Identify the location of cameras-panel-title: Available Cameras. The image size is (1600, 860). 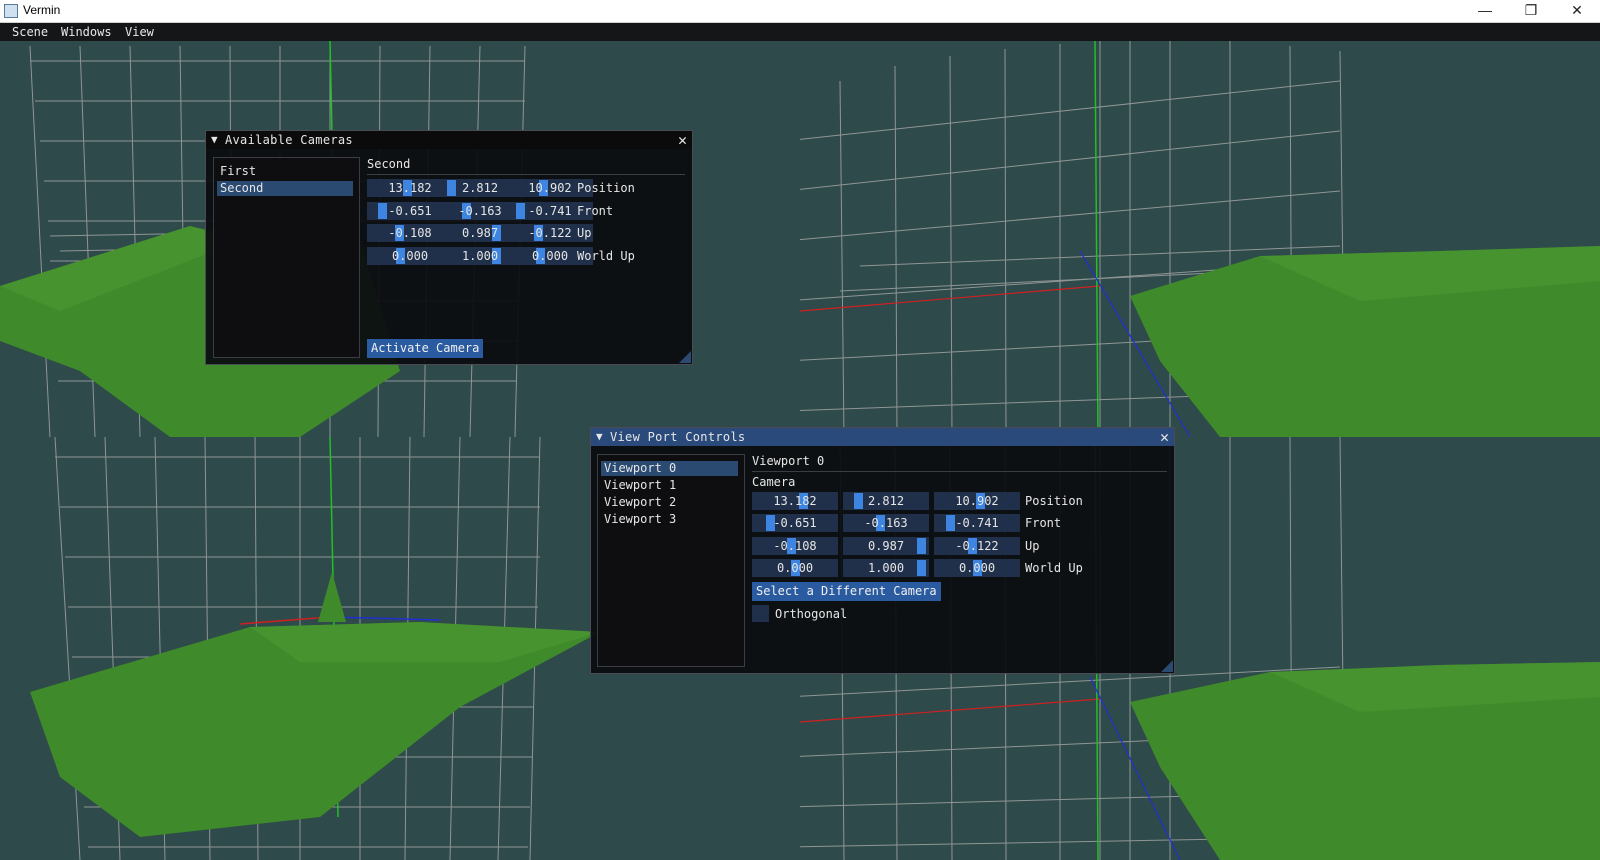
(289, 140).